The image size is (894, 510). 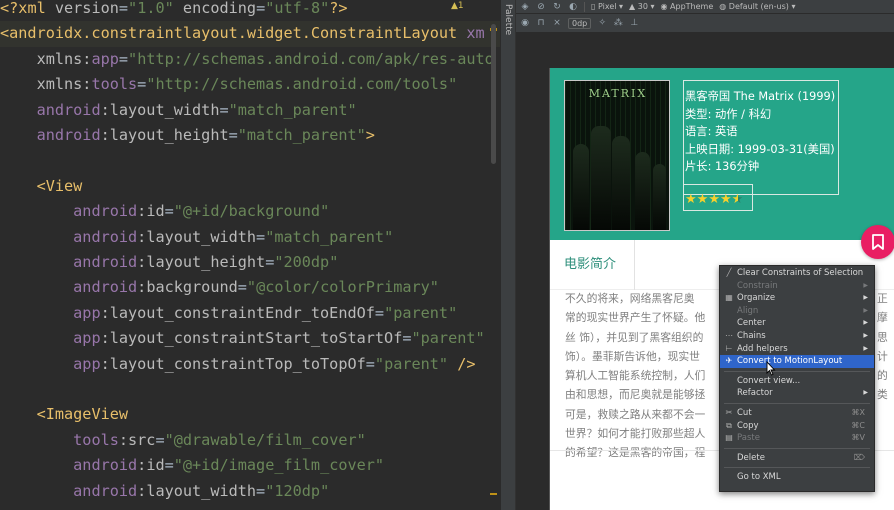 I want to click on default-margin-field: 0dp, so click(x=580, y=23).